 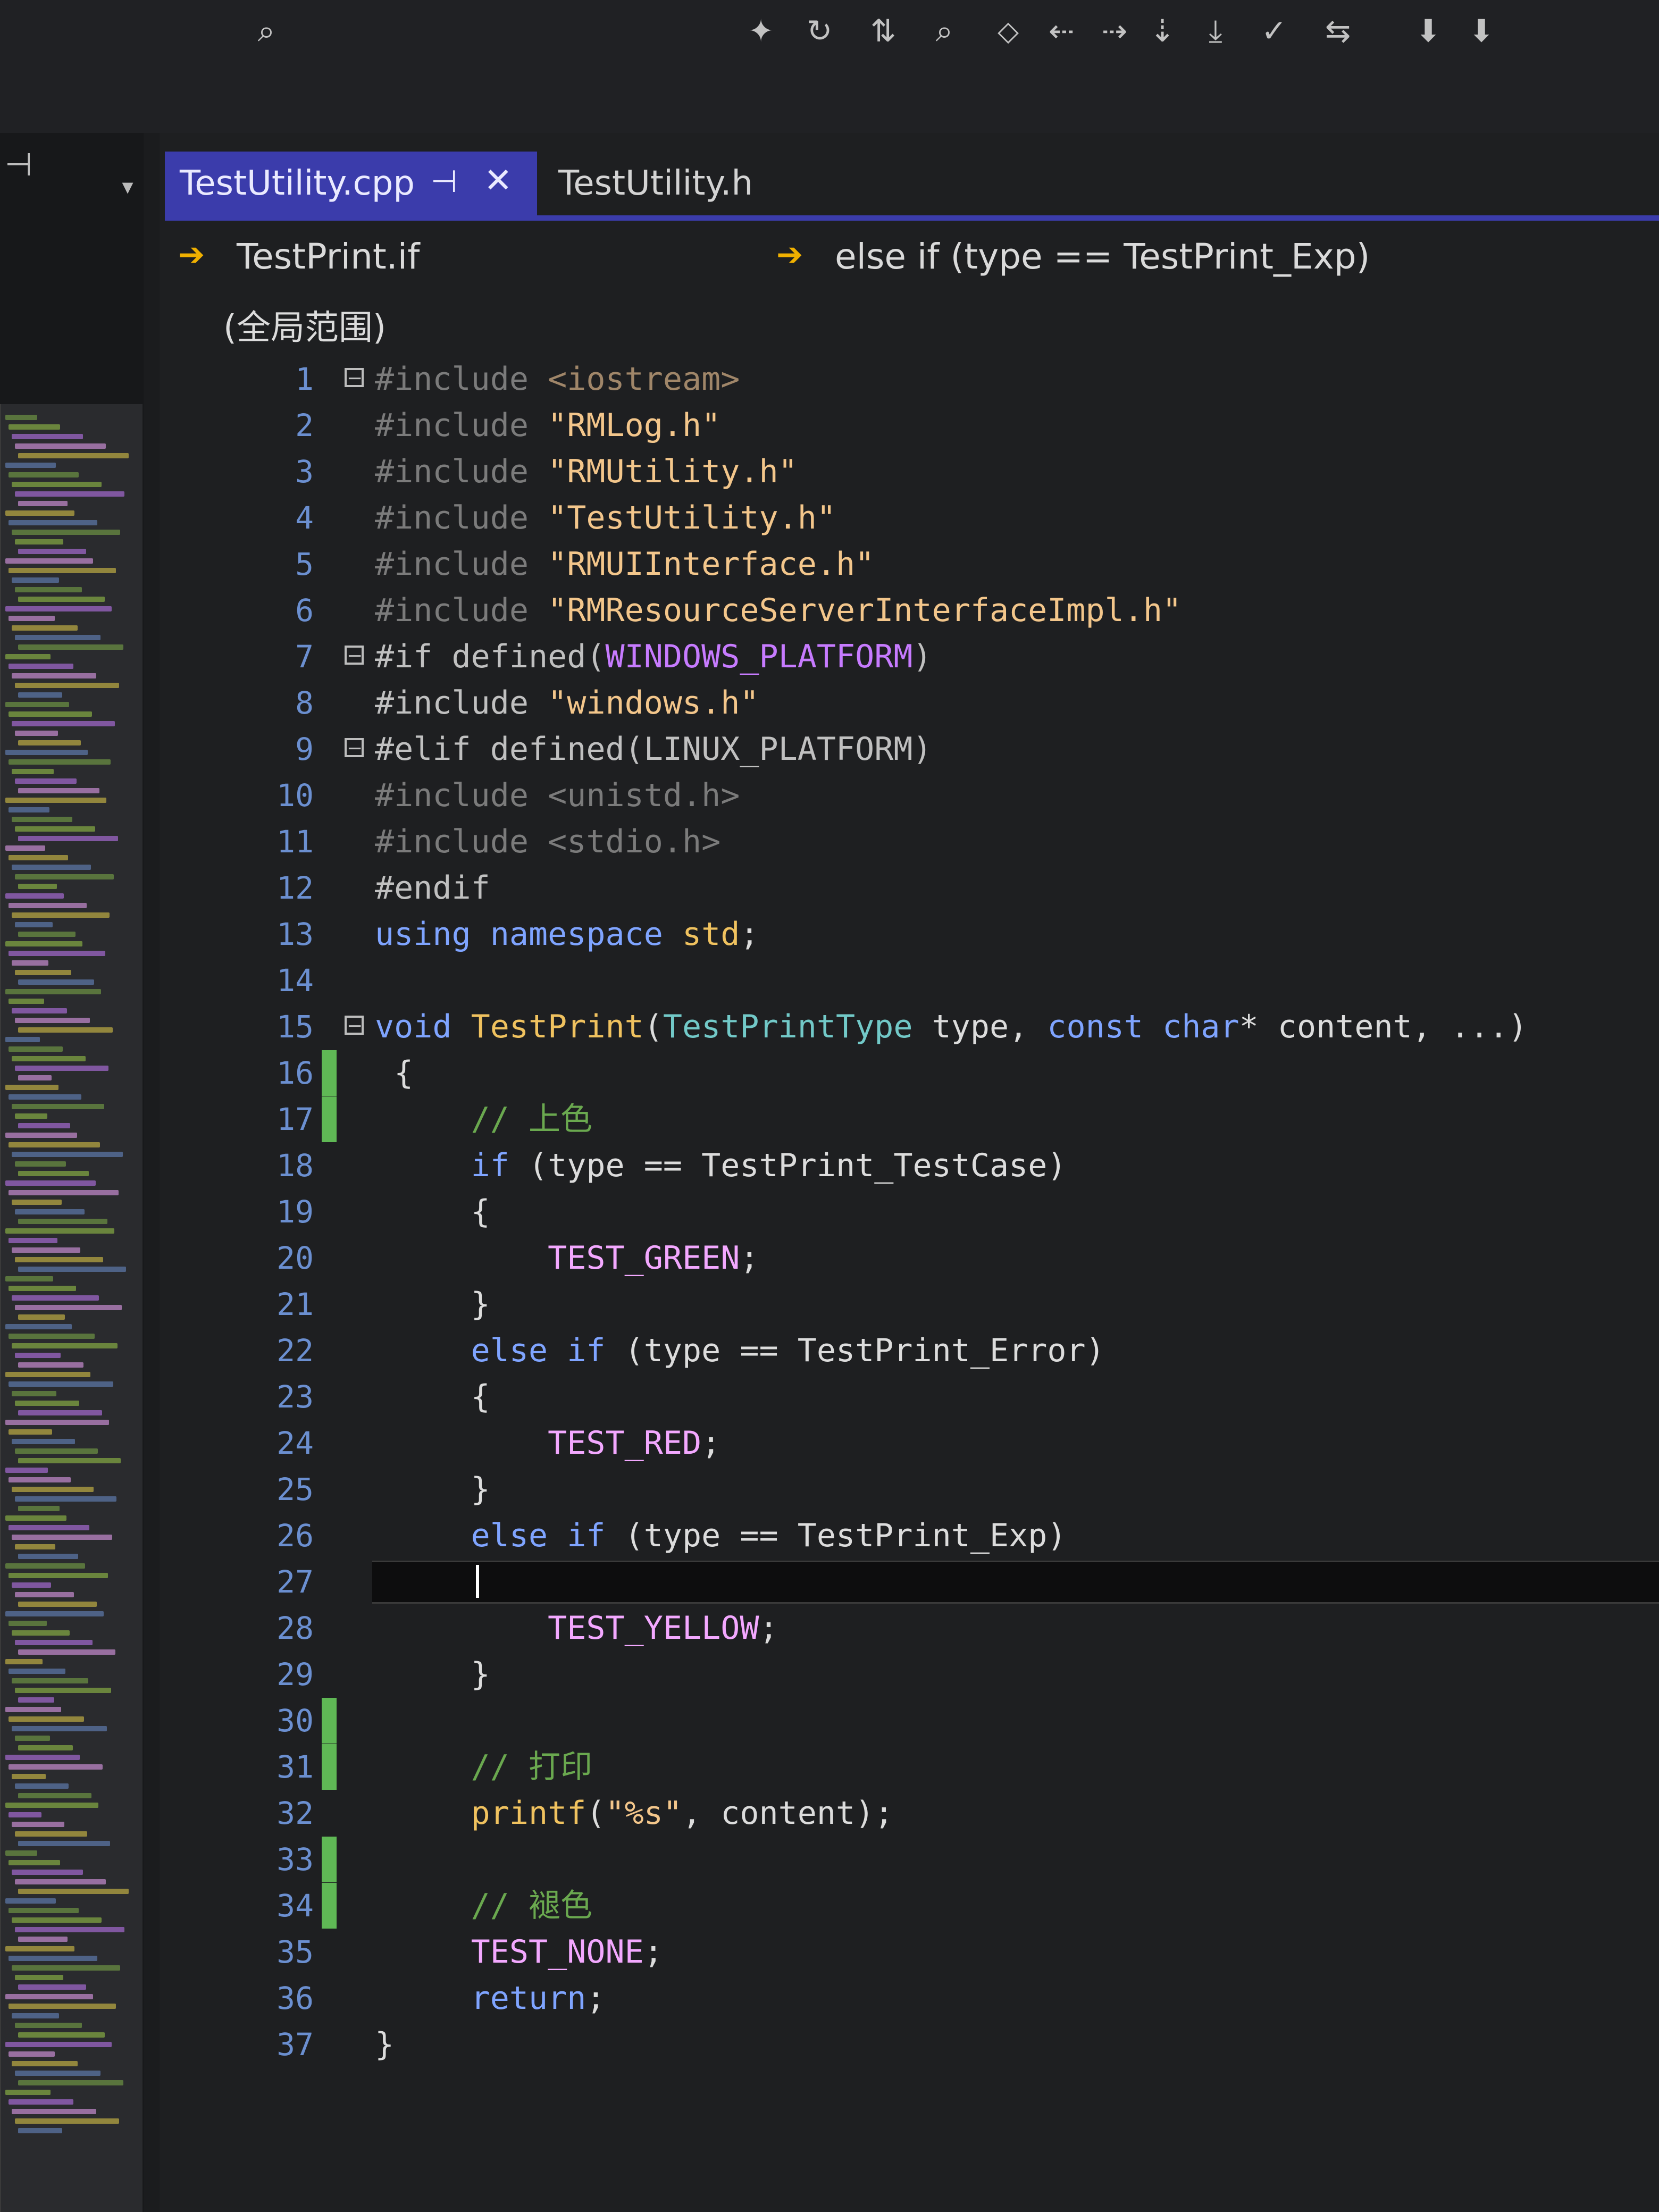 I want to click on toolbar: ⌕ ✦ ↻ ⇅ ⌕ ⬦ ⇠ ⇢ ⇣ ⤓ ✓ ⇆ ⬇ ⬇, so click(x=829, y=66).